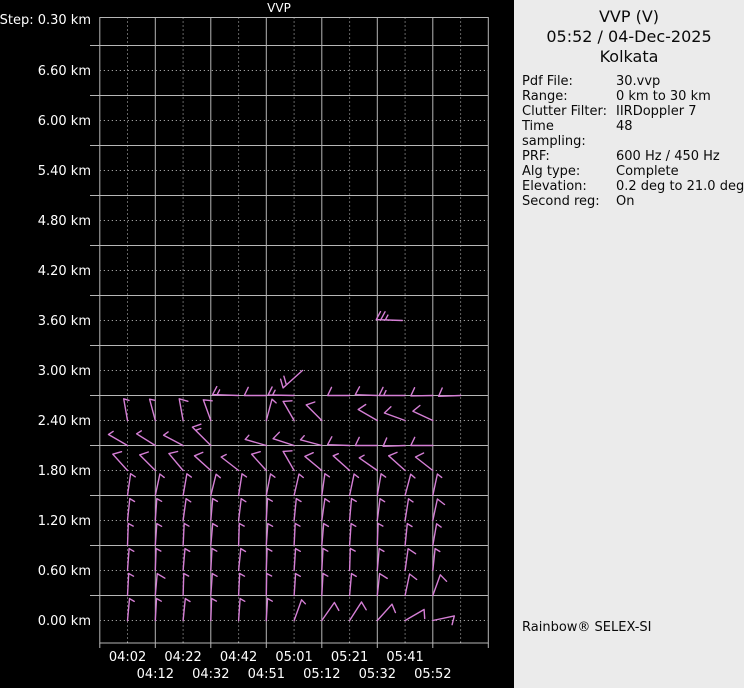 The image size is (744, 688). I want to click on svg-text: 04:22, so click(182, 657).